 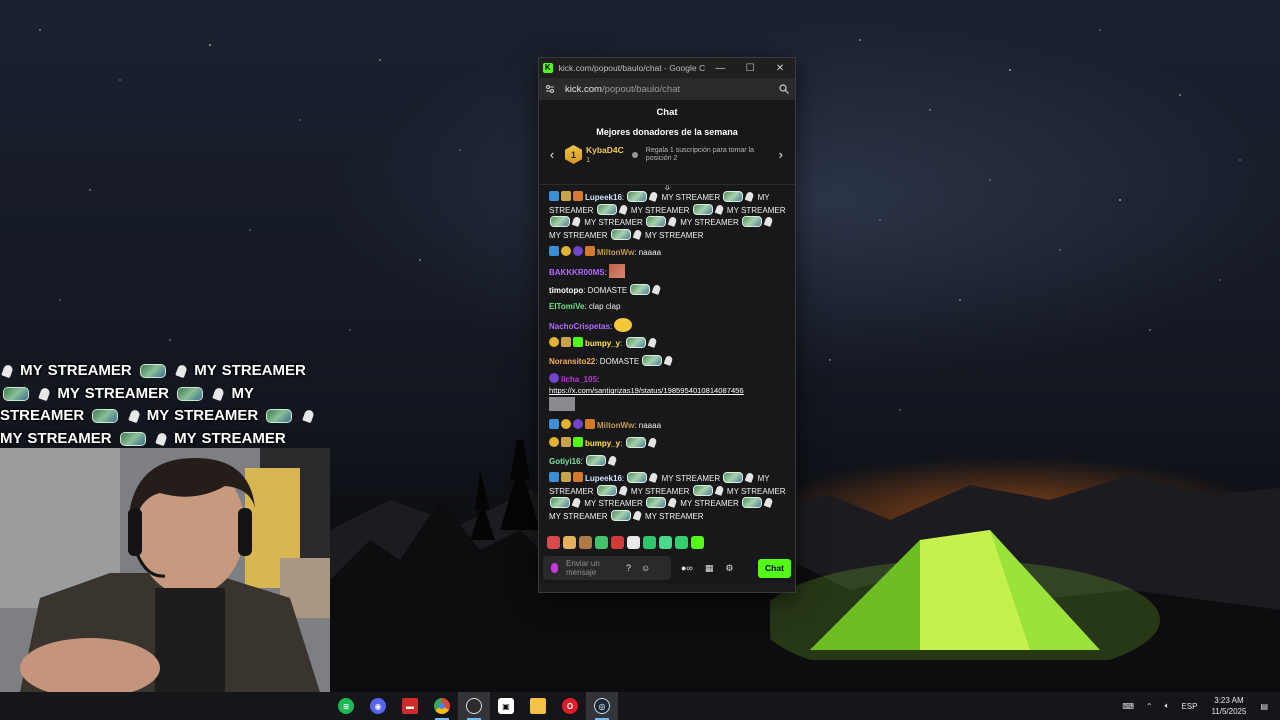 I want to click on donors-title: Mejores donadores de la semana, so click(x=667, y=132).